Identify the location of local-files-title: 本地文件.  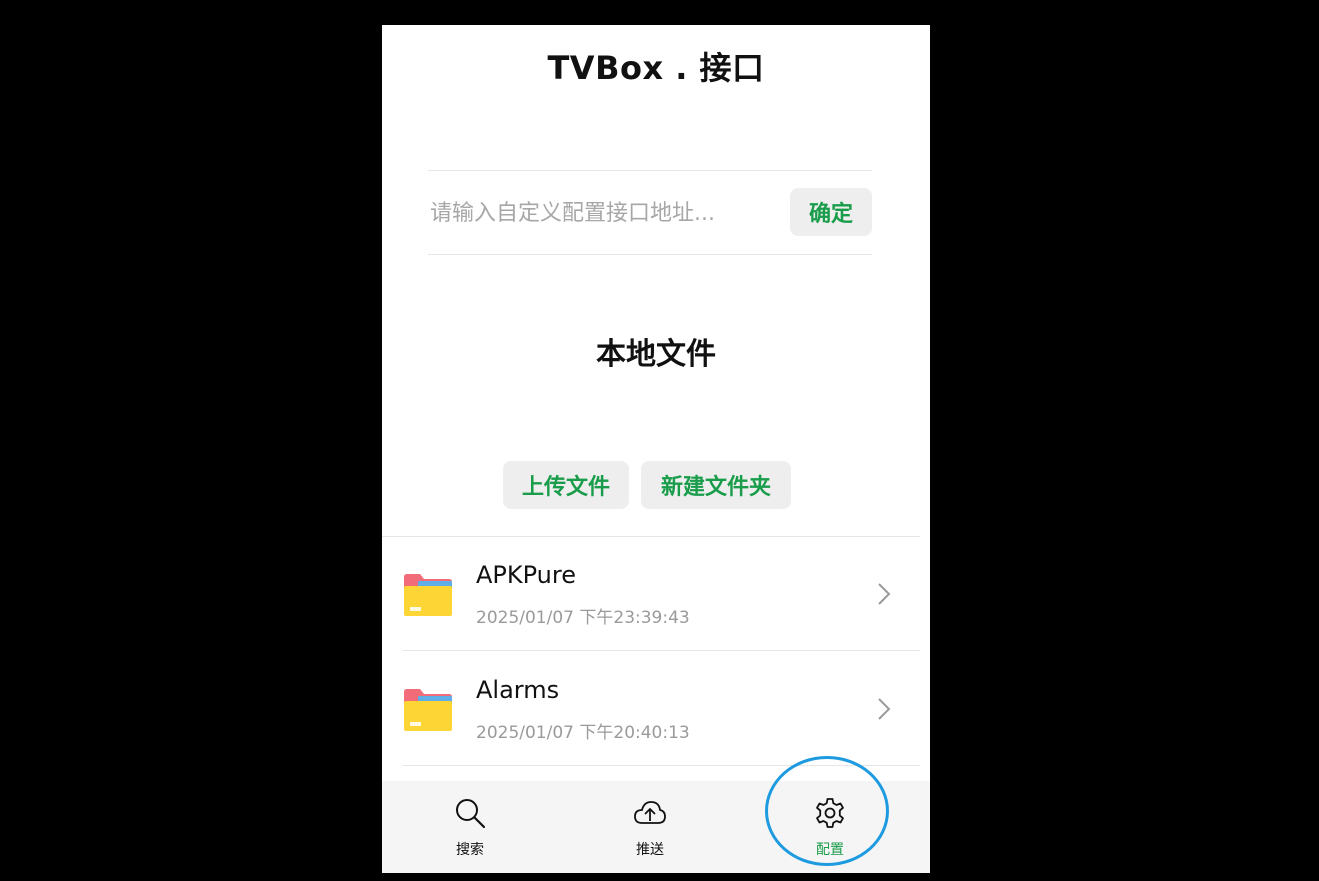
(656, 354).